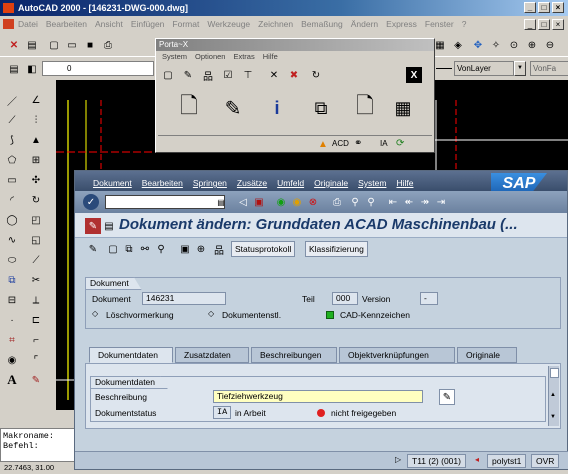 The image size is (568, 474). What do you see at coordinates (36, 340) in the screenshot?
I see `chamfer-tool-icon: ⌐` at bounding box center [36, 340].